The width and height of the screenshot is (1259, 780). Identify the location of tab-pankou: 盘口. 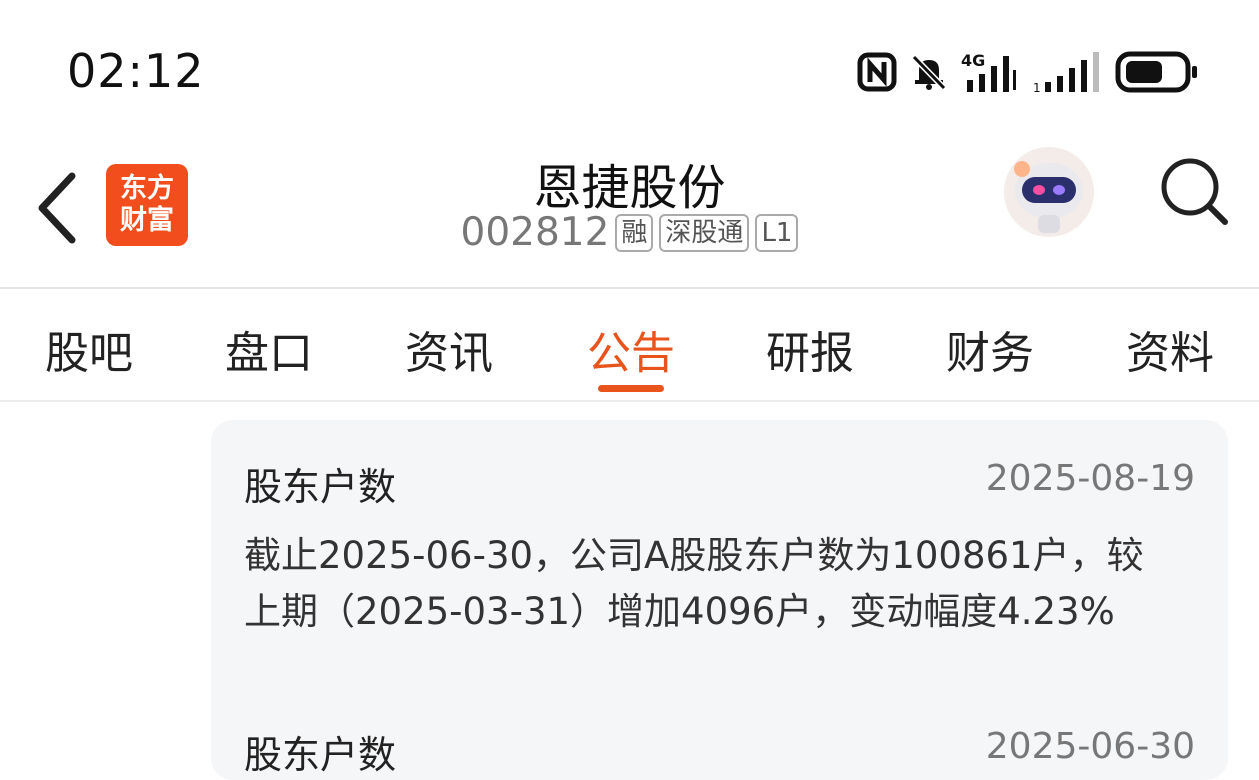
(269, 349).